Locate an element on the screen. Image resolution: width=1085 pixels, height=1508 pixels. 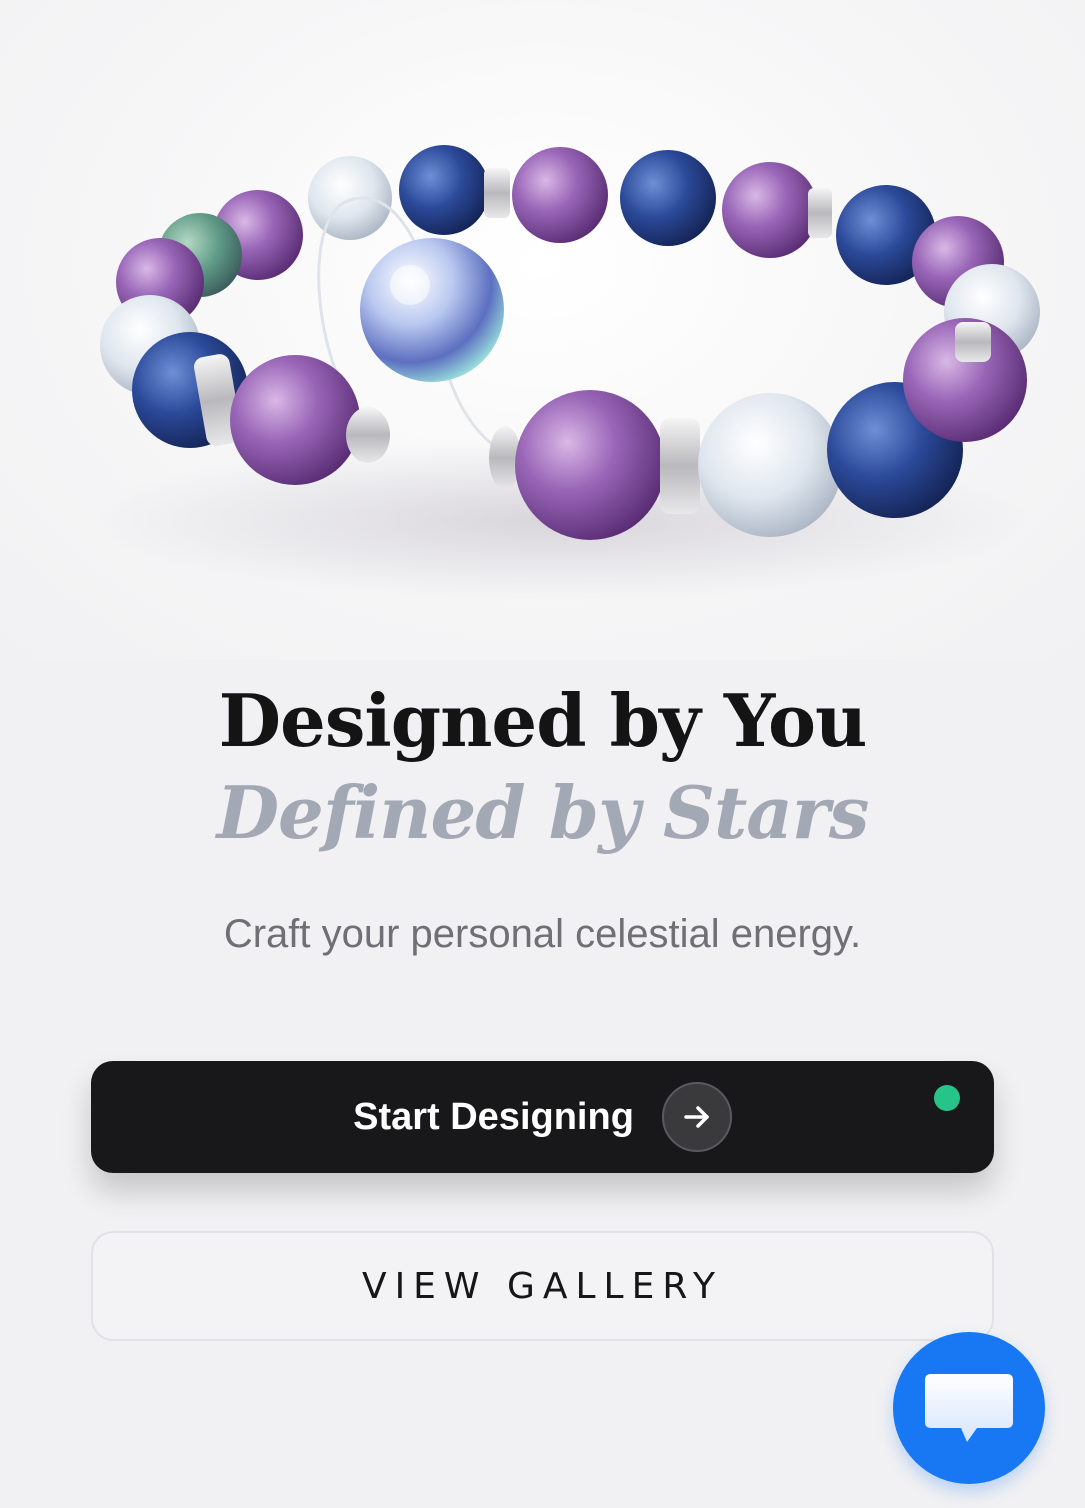
chat-bubble-icon is located at coordinates (969, 1408).